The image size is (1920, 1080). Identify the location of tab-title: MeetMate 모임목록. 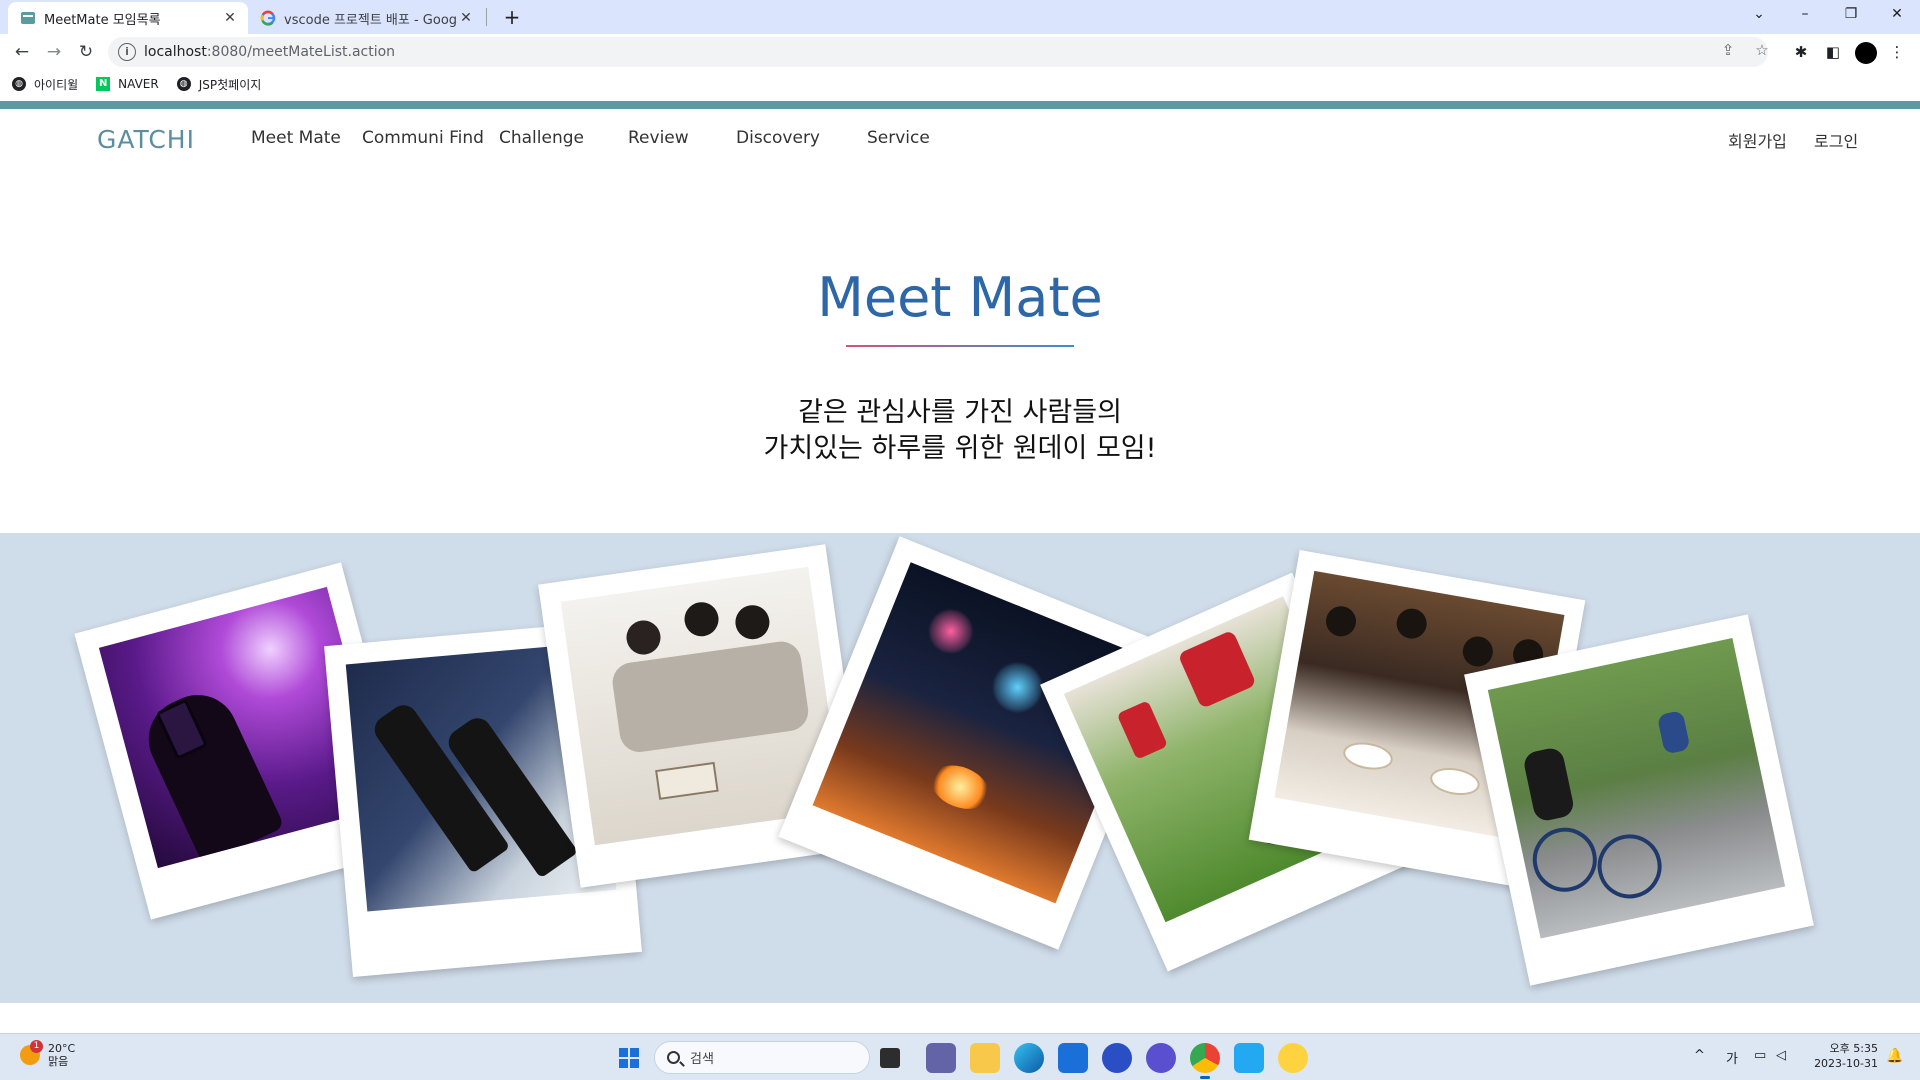
(102, 20).